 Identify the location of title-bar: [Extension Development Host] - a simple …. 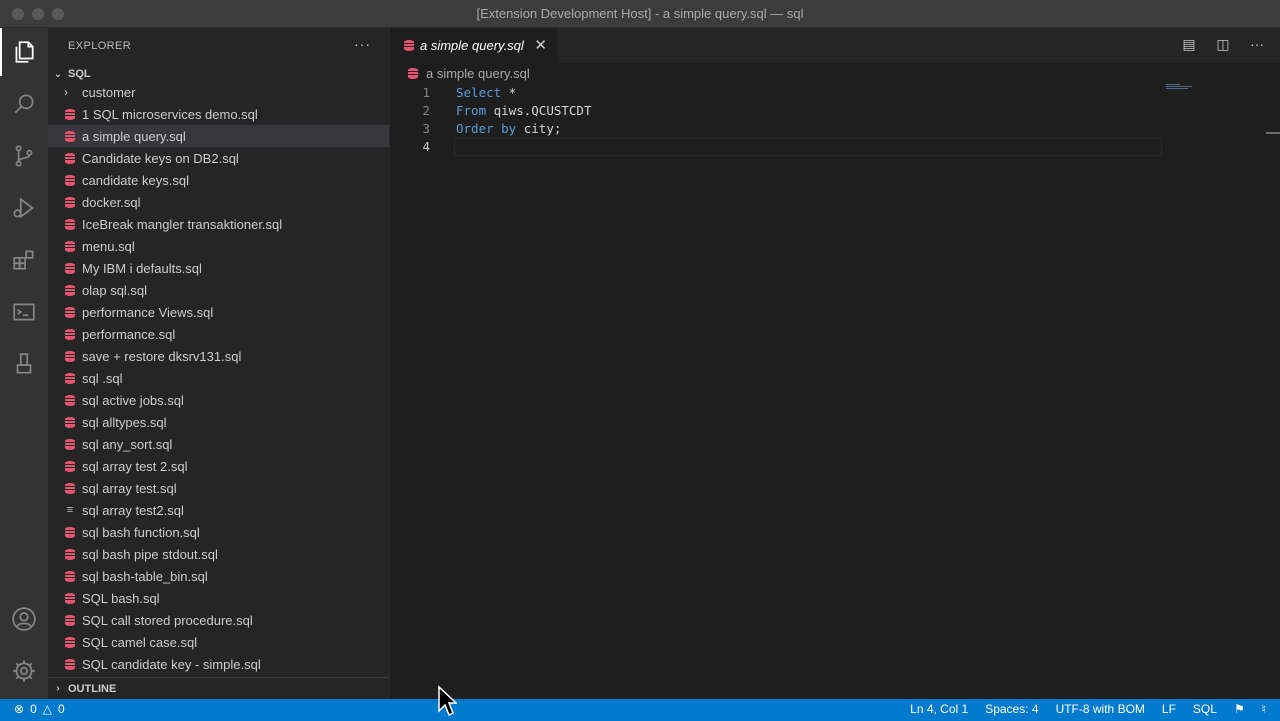
(640, 14).